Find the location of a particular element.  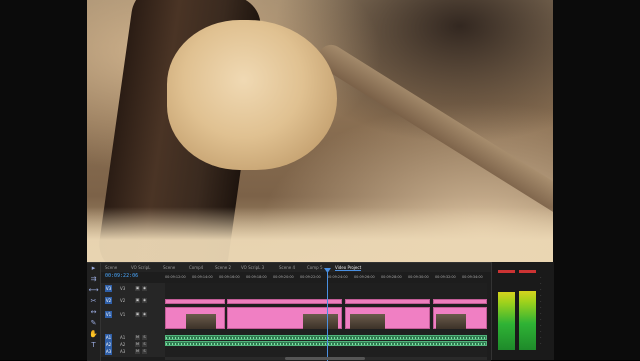

right-channel-meter is located at coordinates (527, 320).